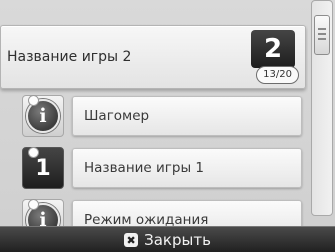 The image size is (335, 252). What do you see at coordinates (144, 168) in the screenshot?
I see `list-item-label: Название игры 1` at bounding box center [144, 168].